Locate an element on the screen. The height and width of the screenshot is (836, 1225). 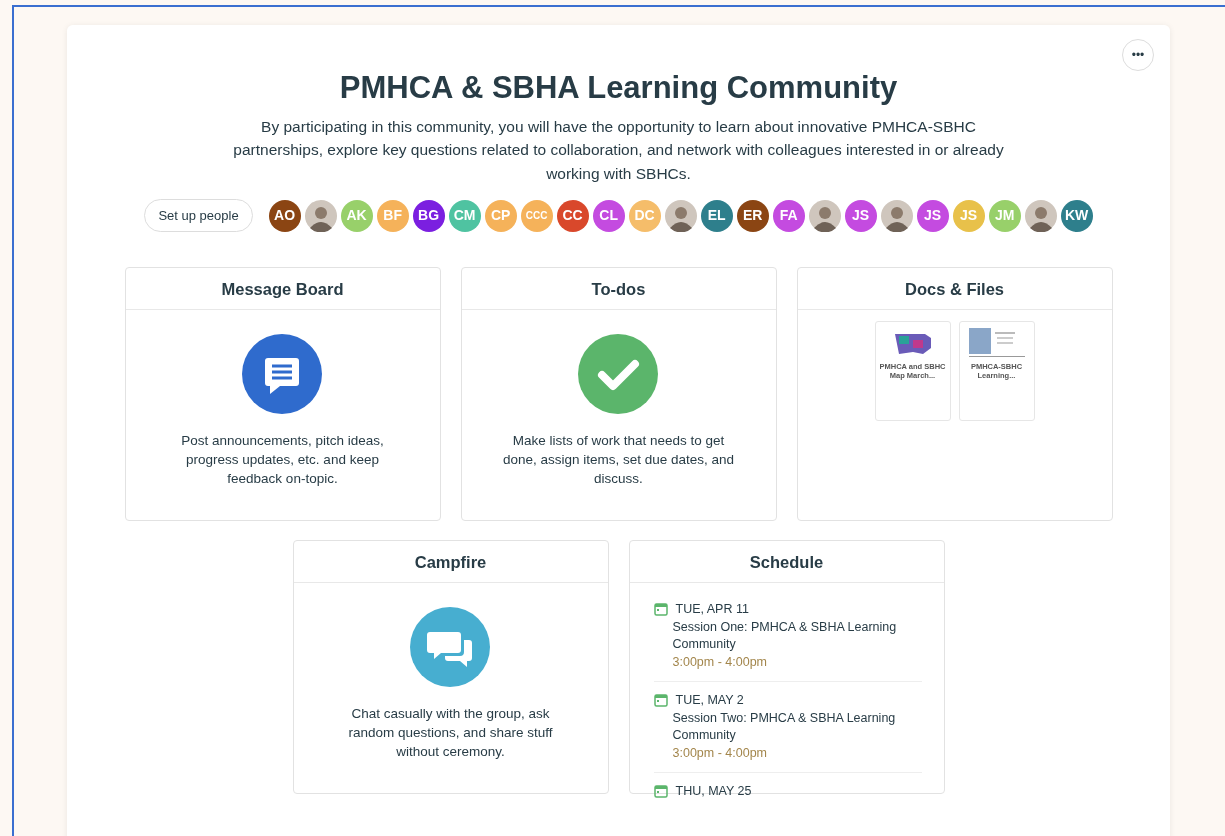
card-title: Campfire is located at coordinates (450, 562).